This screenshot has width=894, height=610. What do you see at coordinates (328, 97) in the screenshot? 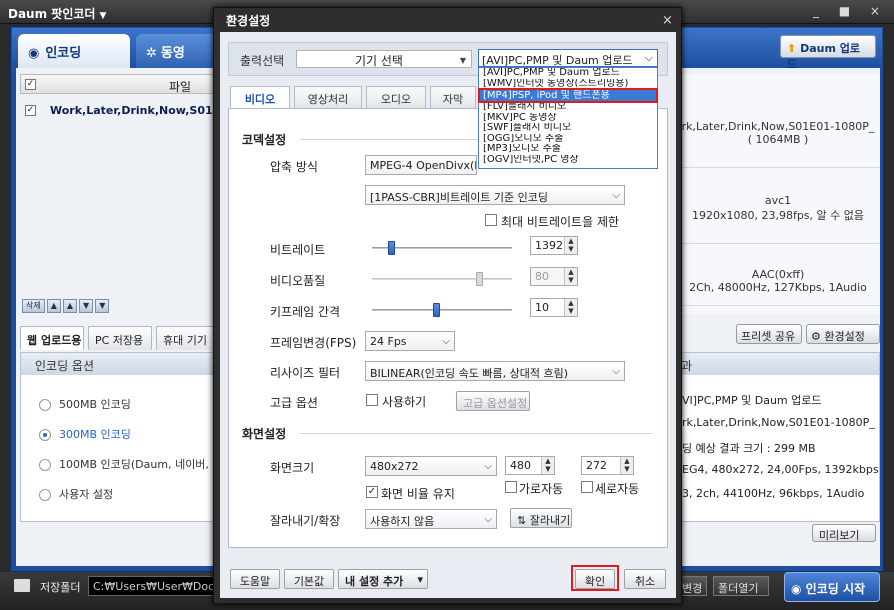
I see `tab-image-processing: 영상처리` at bounding box center [328, 97].